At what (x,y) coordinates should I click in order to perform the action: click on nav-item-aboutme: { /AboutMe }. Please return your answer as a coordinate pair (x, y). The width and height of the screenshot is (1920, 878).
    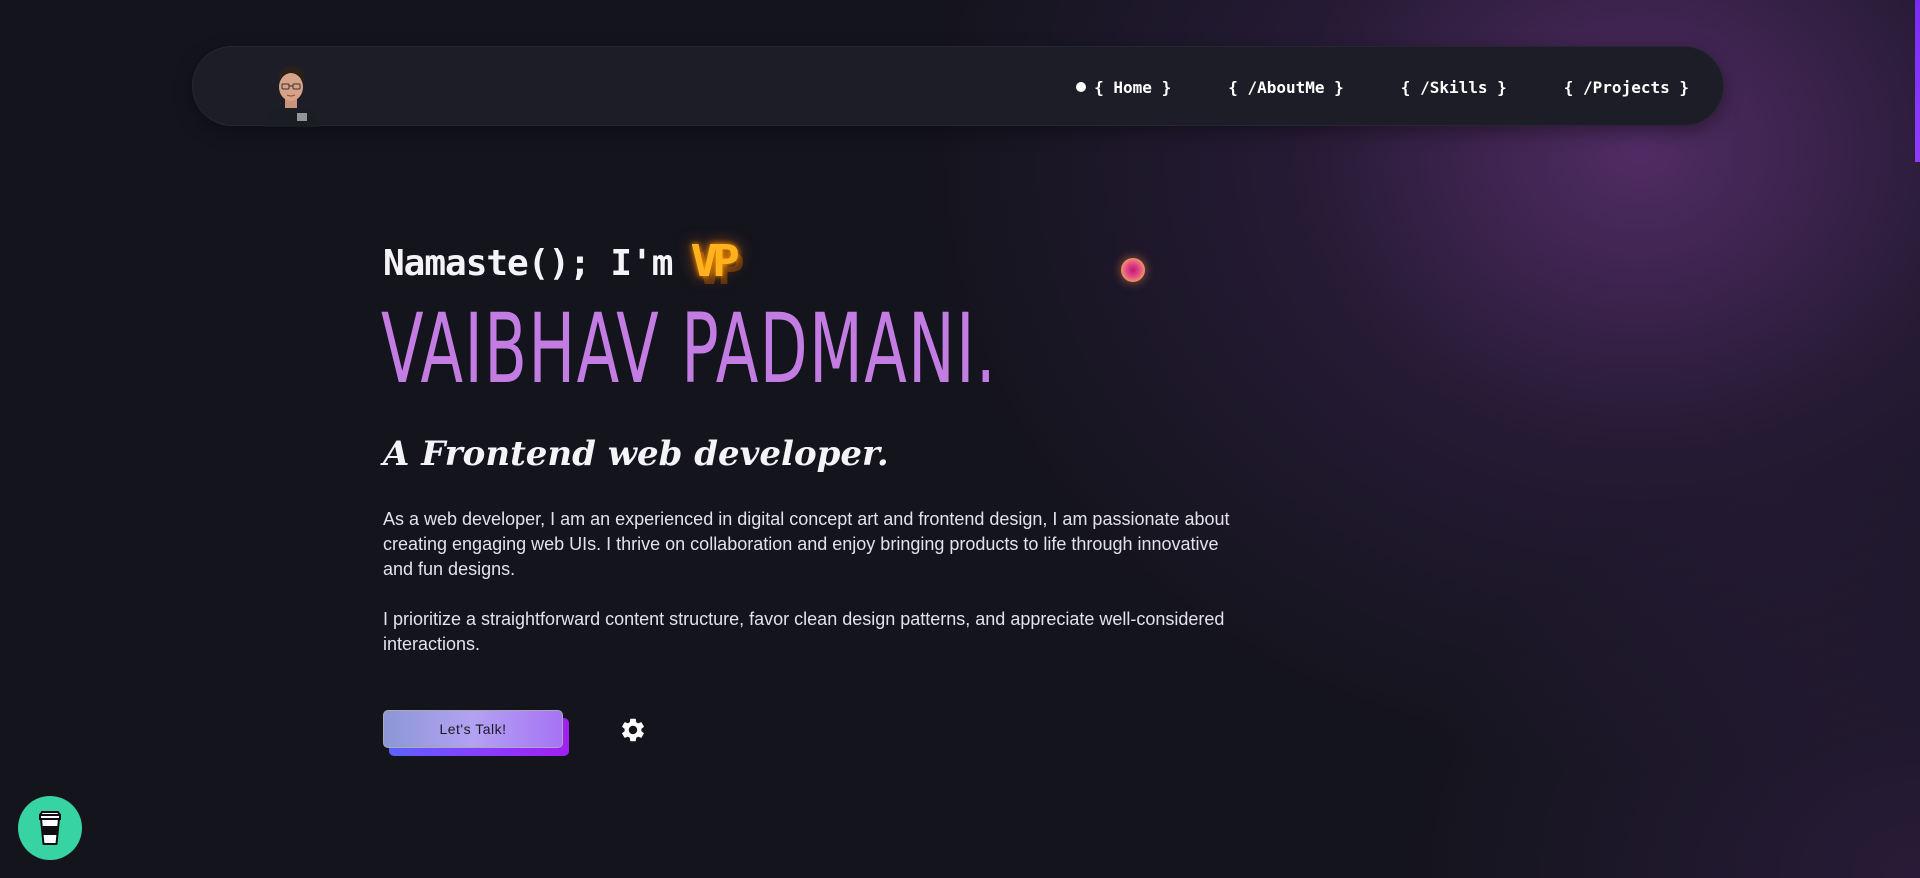
    Looking at the image, I should click on (1286, 87).